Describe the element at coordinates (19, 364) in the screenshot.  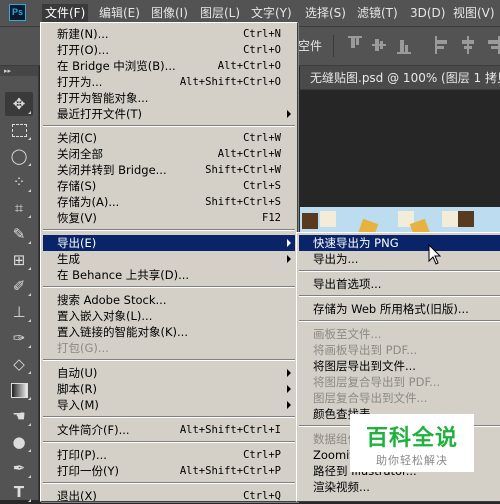
I see `eraser-tool-icon: ◇` at that location.